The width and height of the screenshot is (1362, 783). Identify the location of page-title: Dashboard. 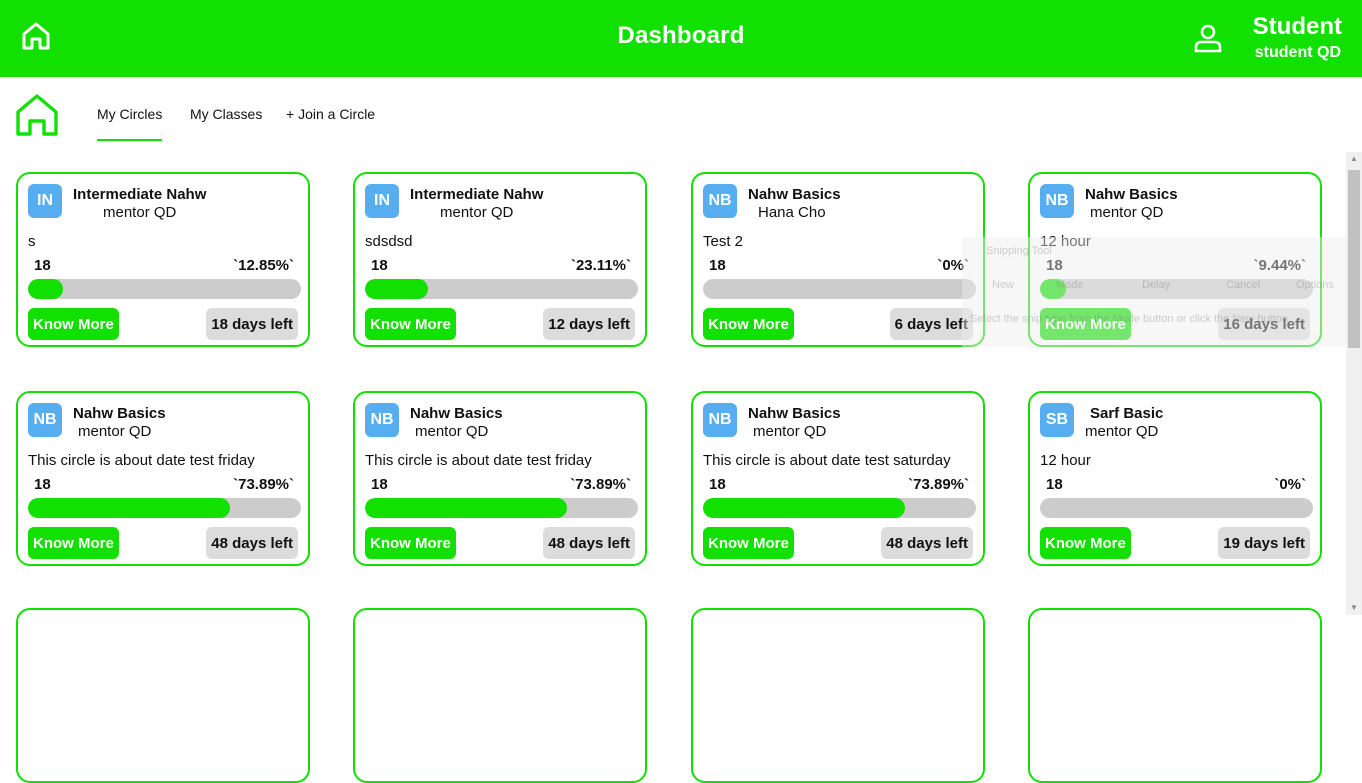
(681, 35).